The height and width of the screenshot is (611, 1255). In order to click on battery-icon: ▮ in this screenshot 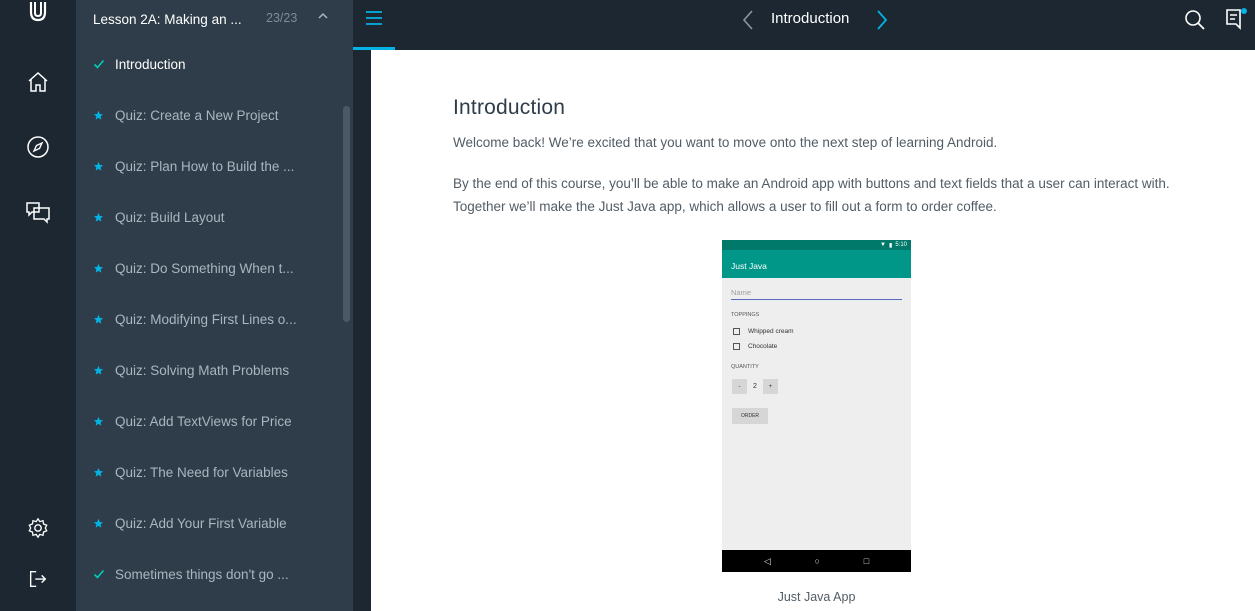, I will do `click(891, 245)`.